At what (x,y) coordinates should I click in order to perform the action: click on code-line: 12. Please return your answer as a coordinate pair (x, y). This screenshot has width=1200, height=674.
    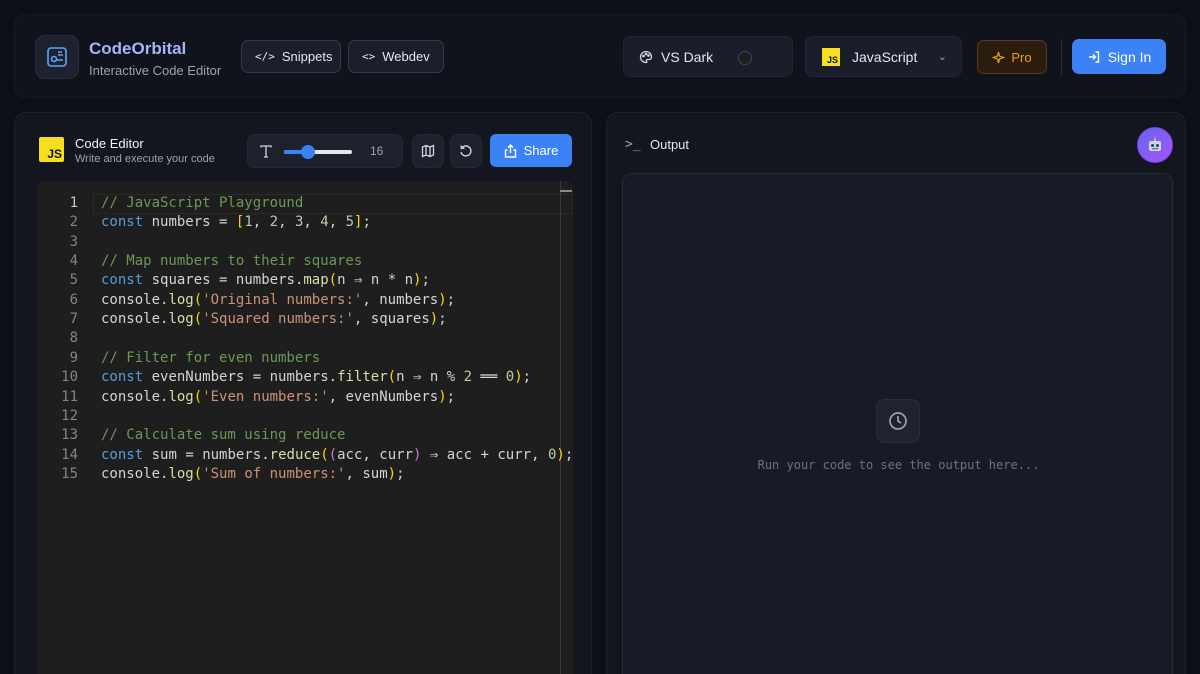
    Looking at the image, I should click on (305, 416).